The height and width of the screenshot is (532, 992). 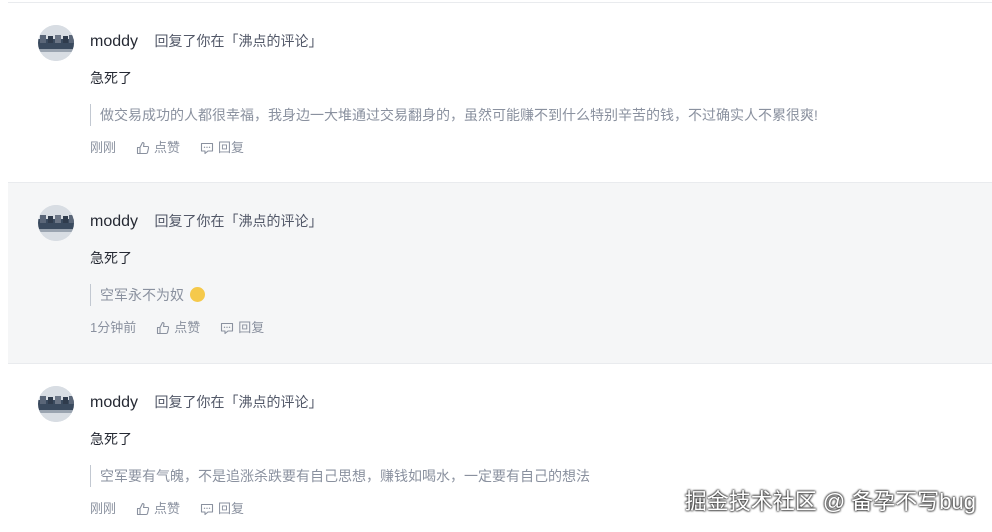 I want to click on quoted-text: 空军要有气魄，不是追涨杀跌要有自己思想，赚钱如喝水，一定要有自己的想法, so click(x=345, y=476).